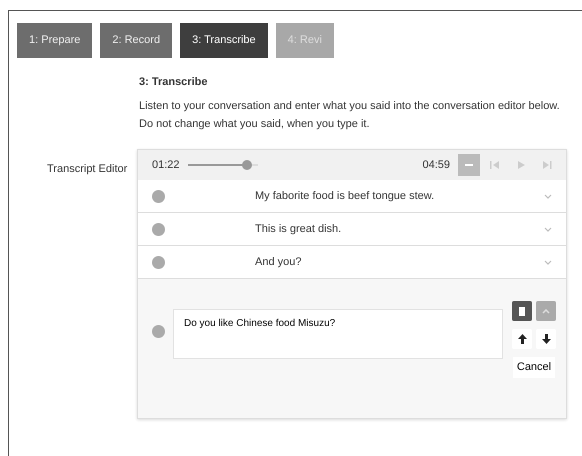 The width and height of the screenshot is (582, 456). What do you see at coordinates (495, 165) in the screenshot?
I see `skip-back-icon` at bounding box center [495, 165].